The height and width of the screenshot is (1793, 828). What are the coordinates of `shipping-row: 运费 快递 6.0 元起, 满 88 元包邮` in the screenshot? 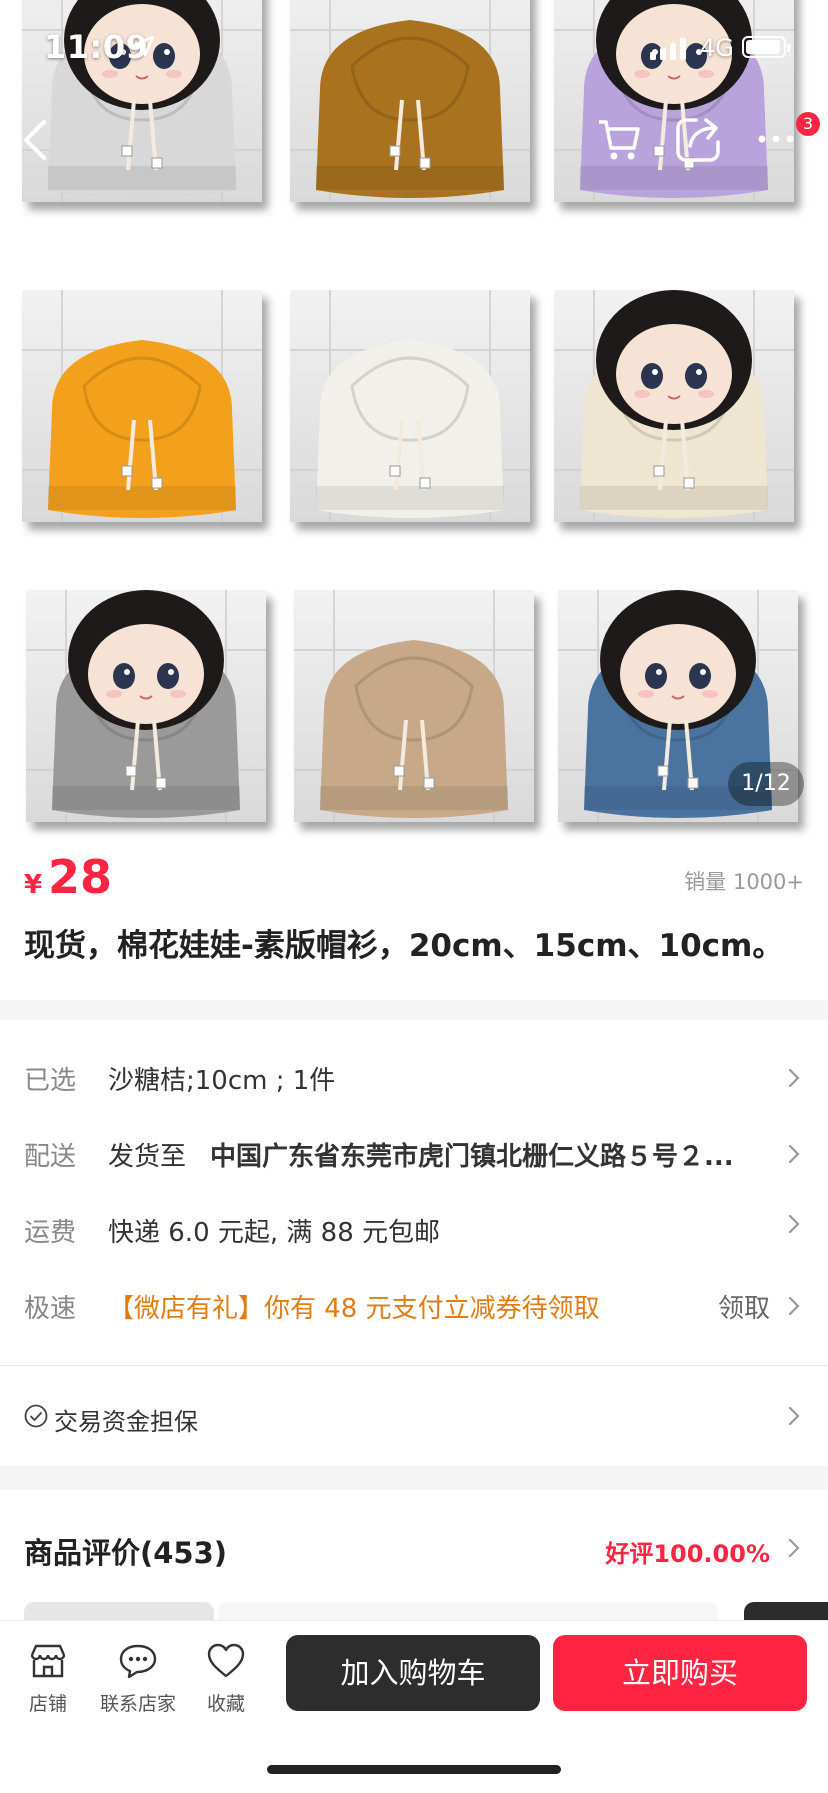 It's located at (414, 1230).